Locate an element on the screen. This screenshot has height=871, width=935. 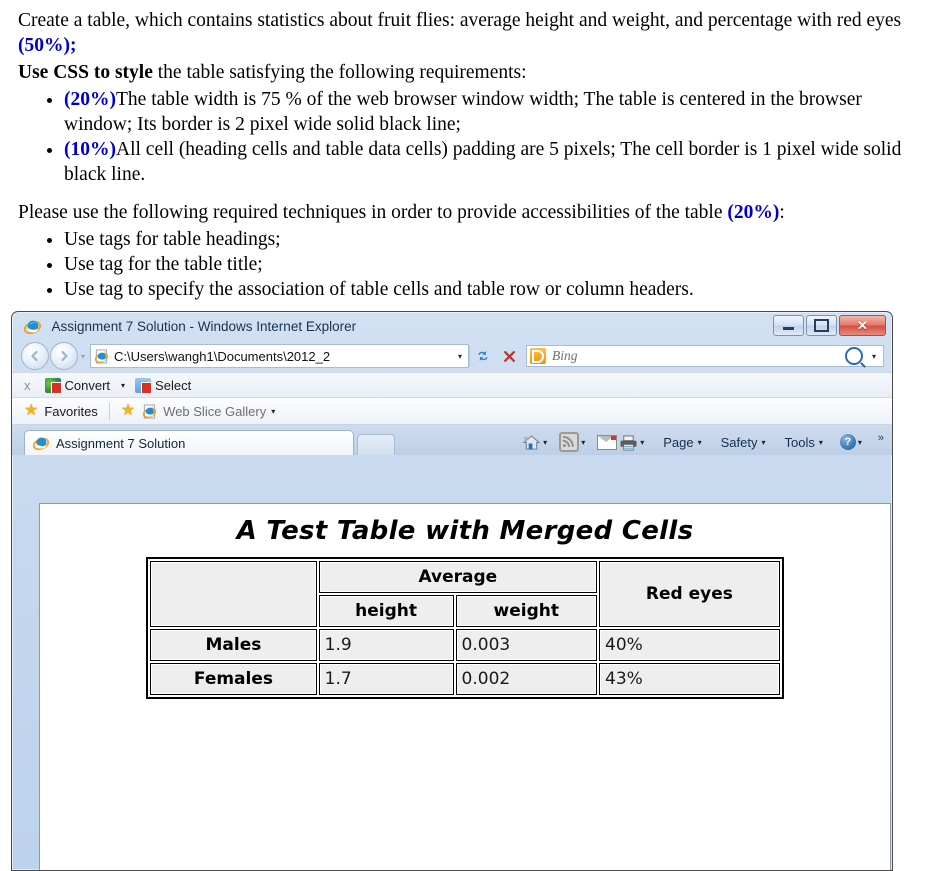
table-row: Females 1.7 0.002 43% is located at coordinates (465, 679).